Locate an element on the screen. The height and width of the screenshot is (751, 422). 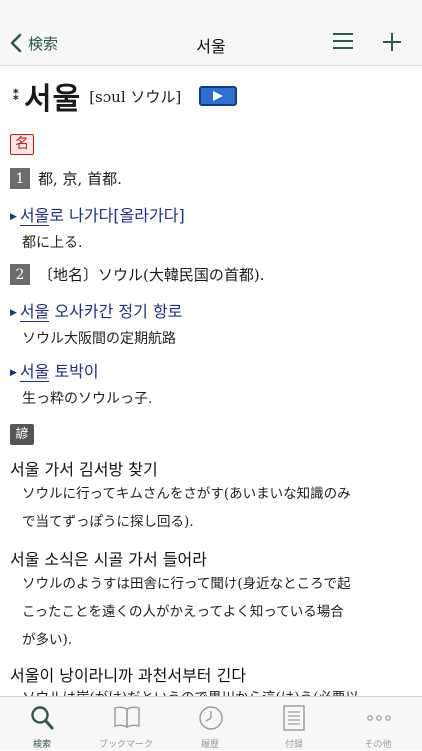
sense-1: 1 都, 京, 首都. is located at coordinates (66, 178).